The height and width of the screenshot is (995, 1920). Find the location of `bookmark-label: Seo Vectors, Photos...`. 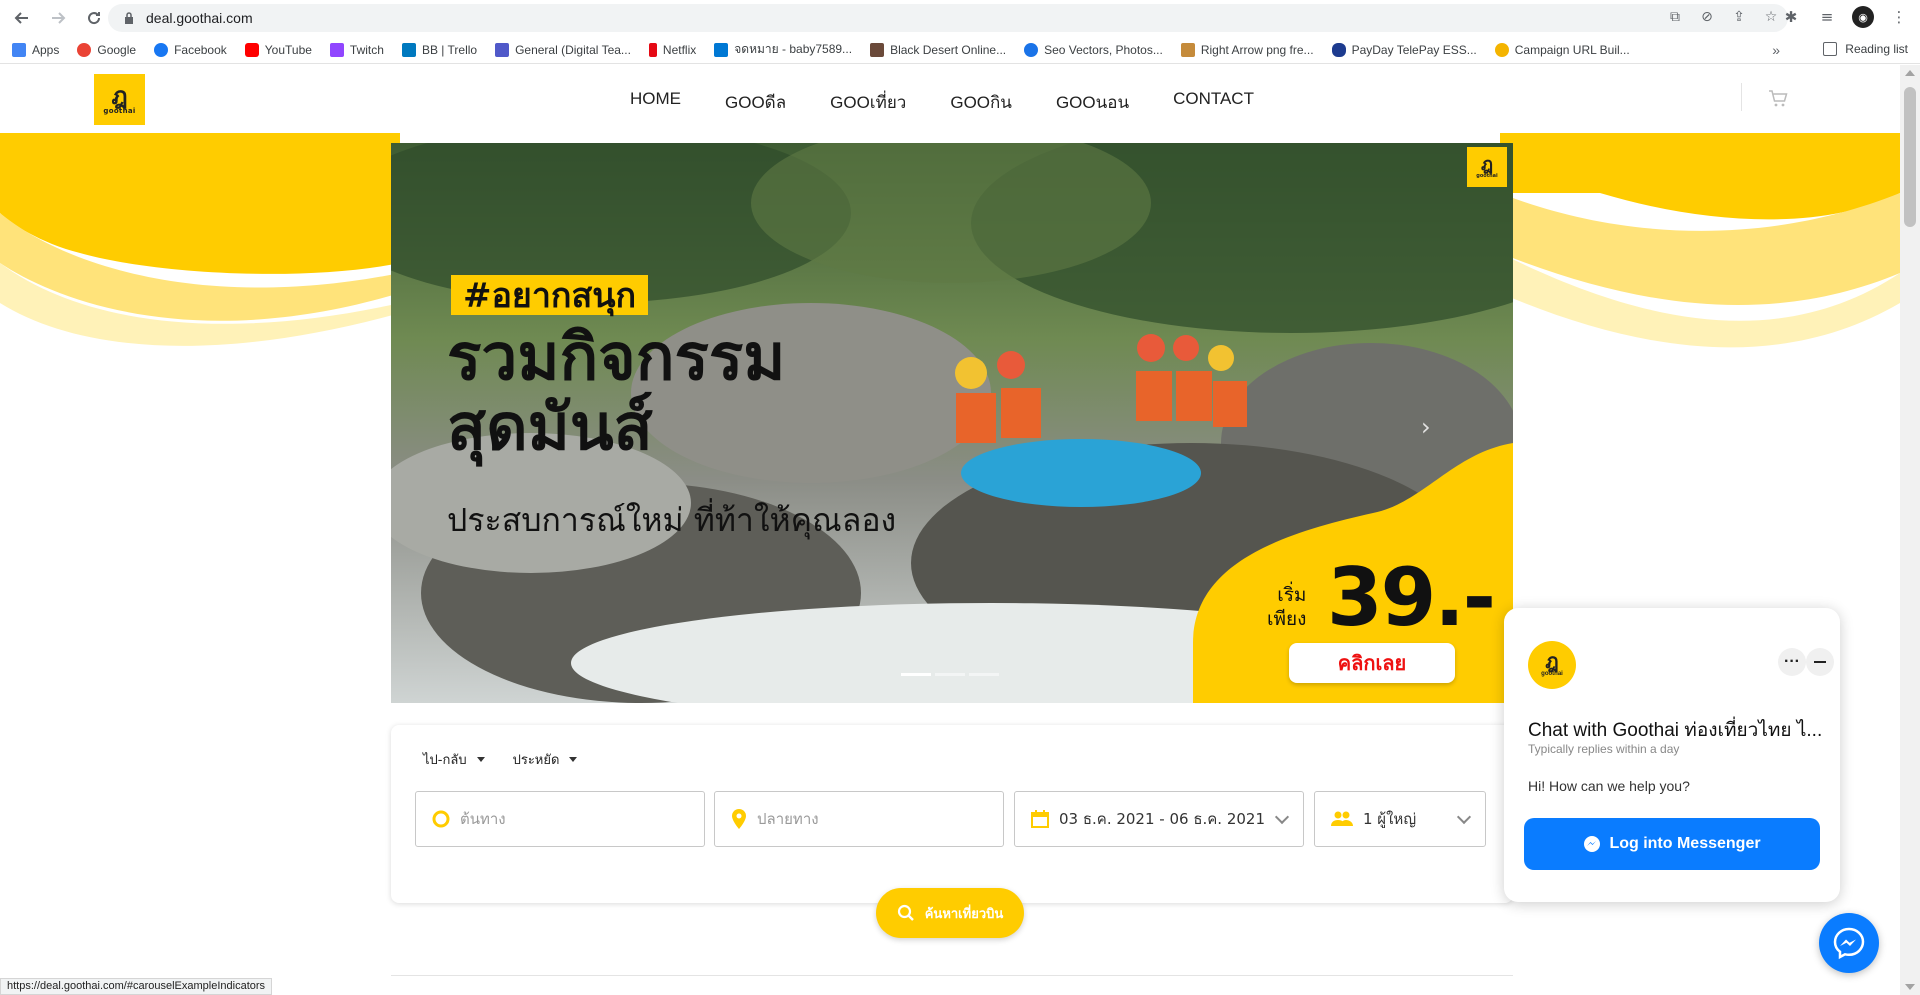

bookmark-label: Seo Vectors, Photos... is located at coordinates (1103, 49).